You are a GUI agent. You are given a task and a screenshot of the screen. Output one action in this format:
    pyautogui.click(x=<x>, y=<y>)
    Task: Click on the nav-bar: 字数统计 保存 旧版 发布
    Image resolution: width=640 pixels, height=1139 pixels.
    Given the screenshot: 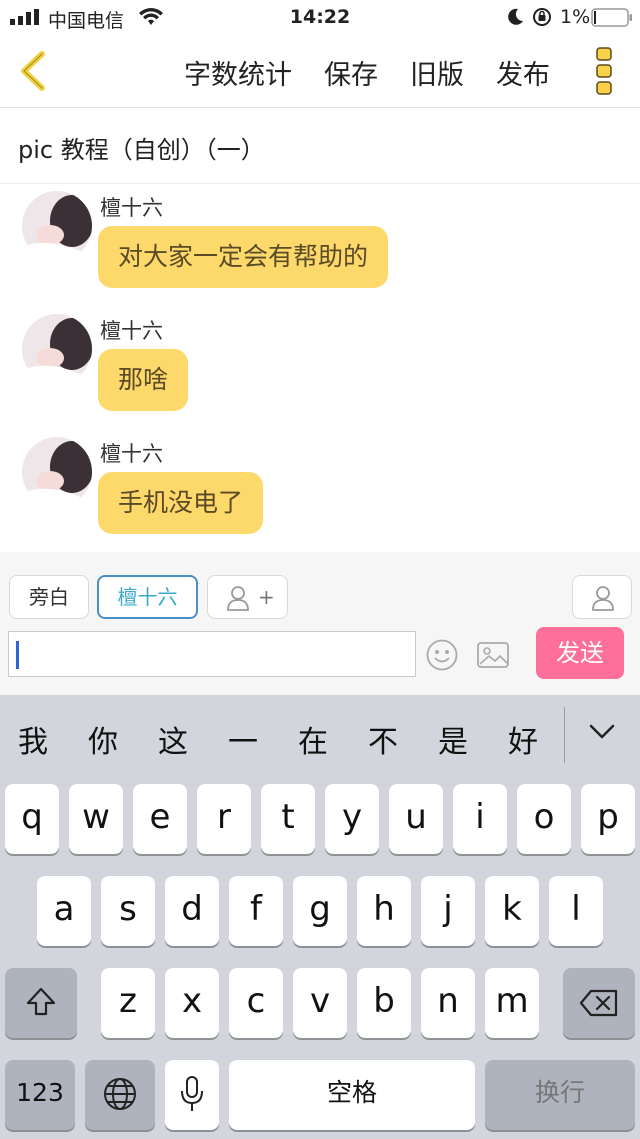 What is the action you would take?
    pyautogui.click(x=320, y=71)
    